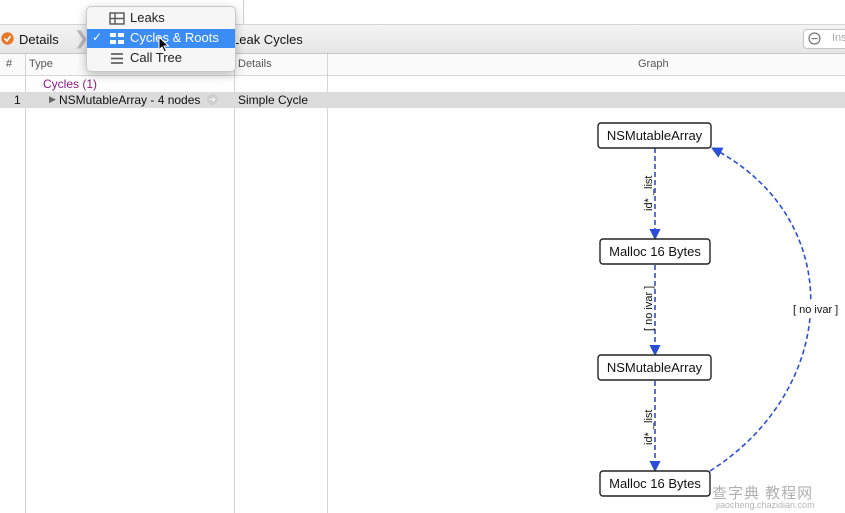 The height and width of the screenshot is (513, 845). What do you see at coordinates (156, 57) in the screenshot?
I see `menu-item-label: Call Tree` at bounding box center [156, 57].